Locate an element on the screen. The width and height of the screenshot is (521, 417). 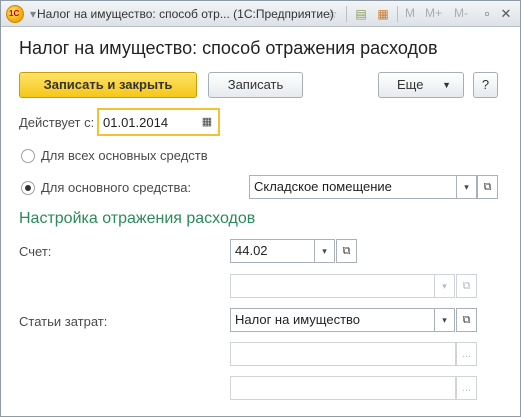
one-asset-radio is located at coordinates (28, 188).